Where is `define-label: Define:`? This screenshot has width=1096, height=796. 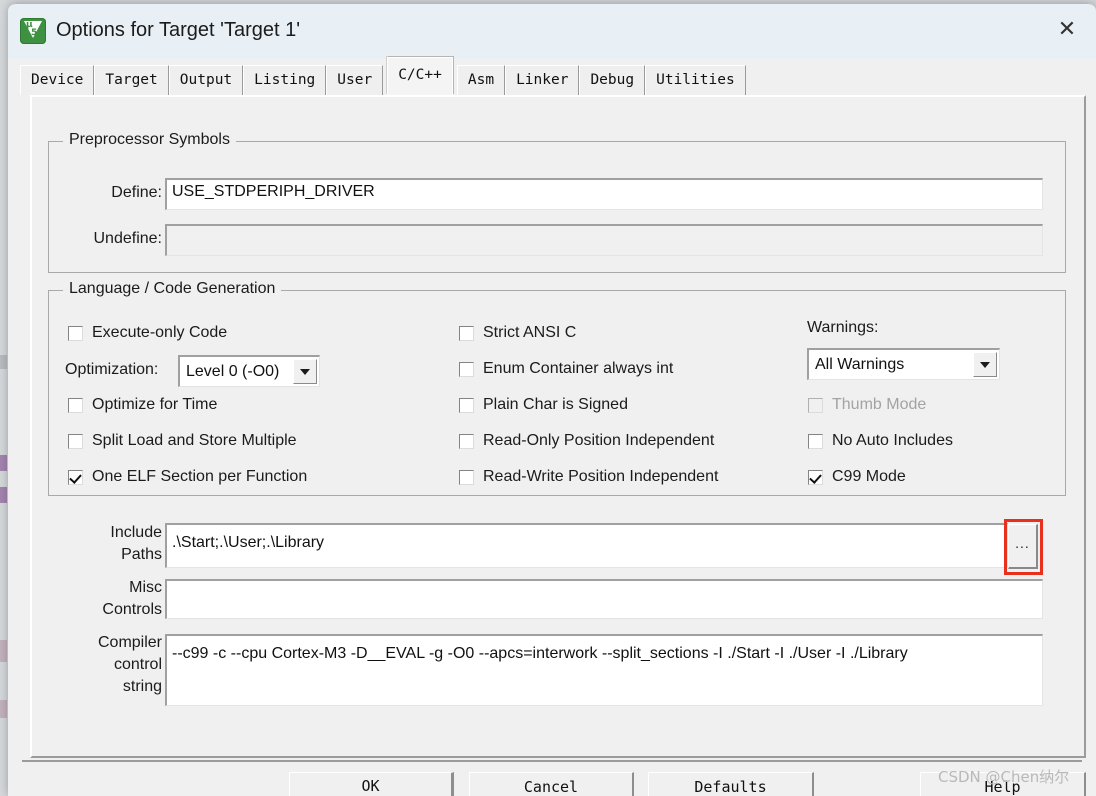 define-label: Define: is located at coordinates (136, 192).